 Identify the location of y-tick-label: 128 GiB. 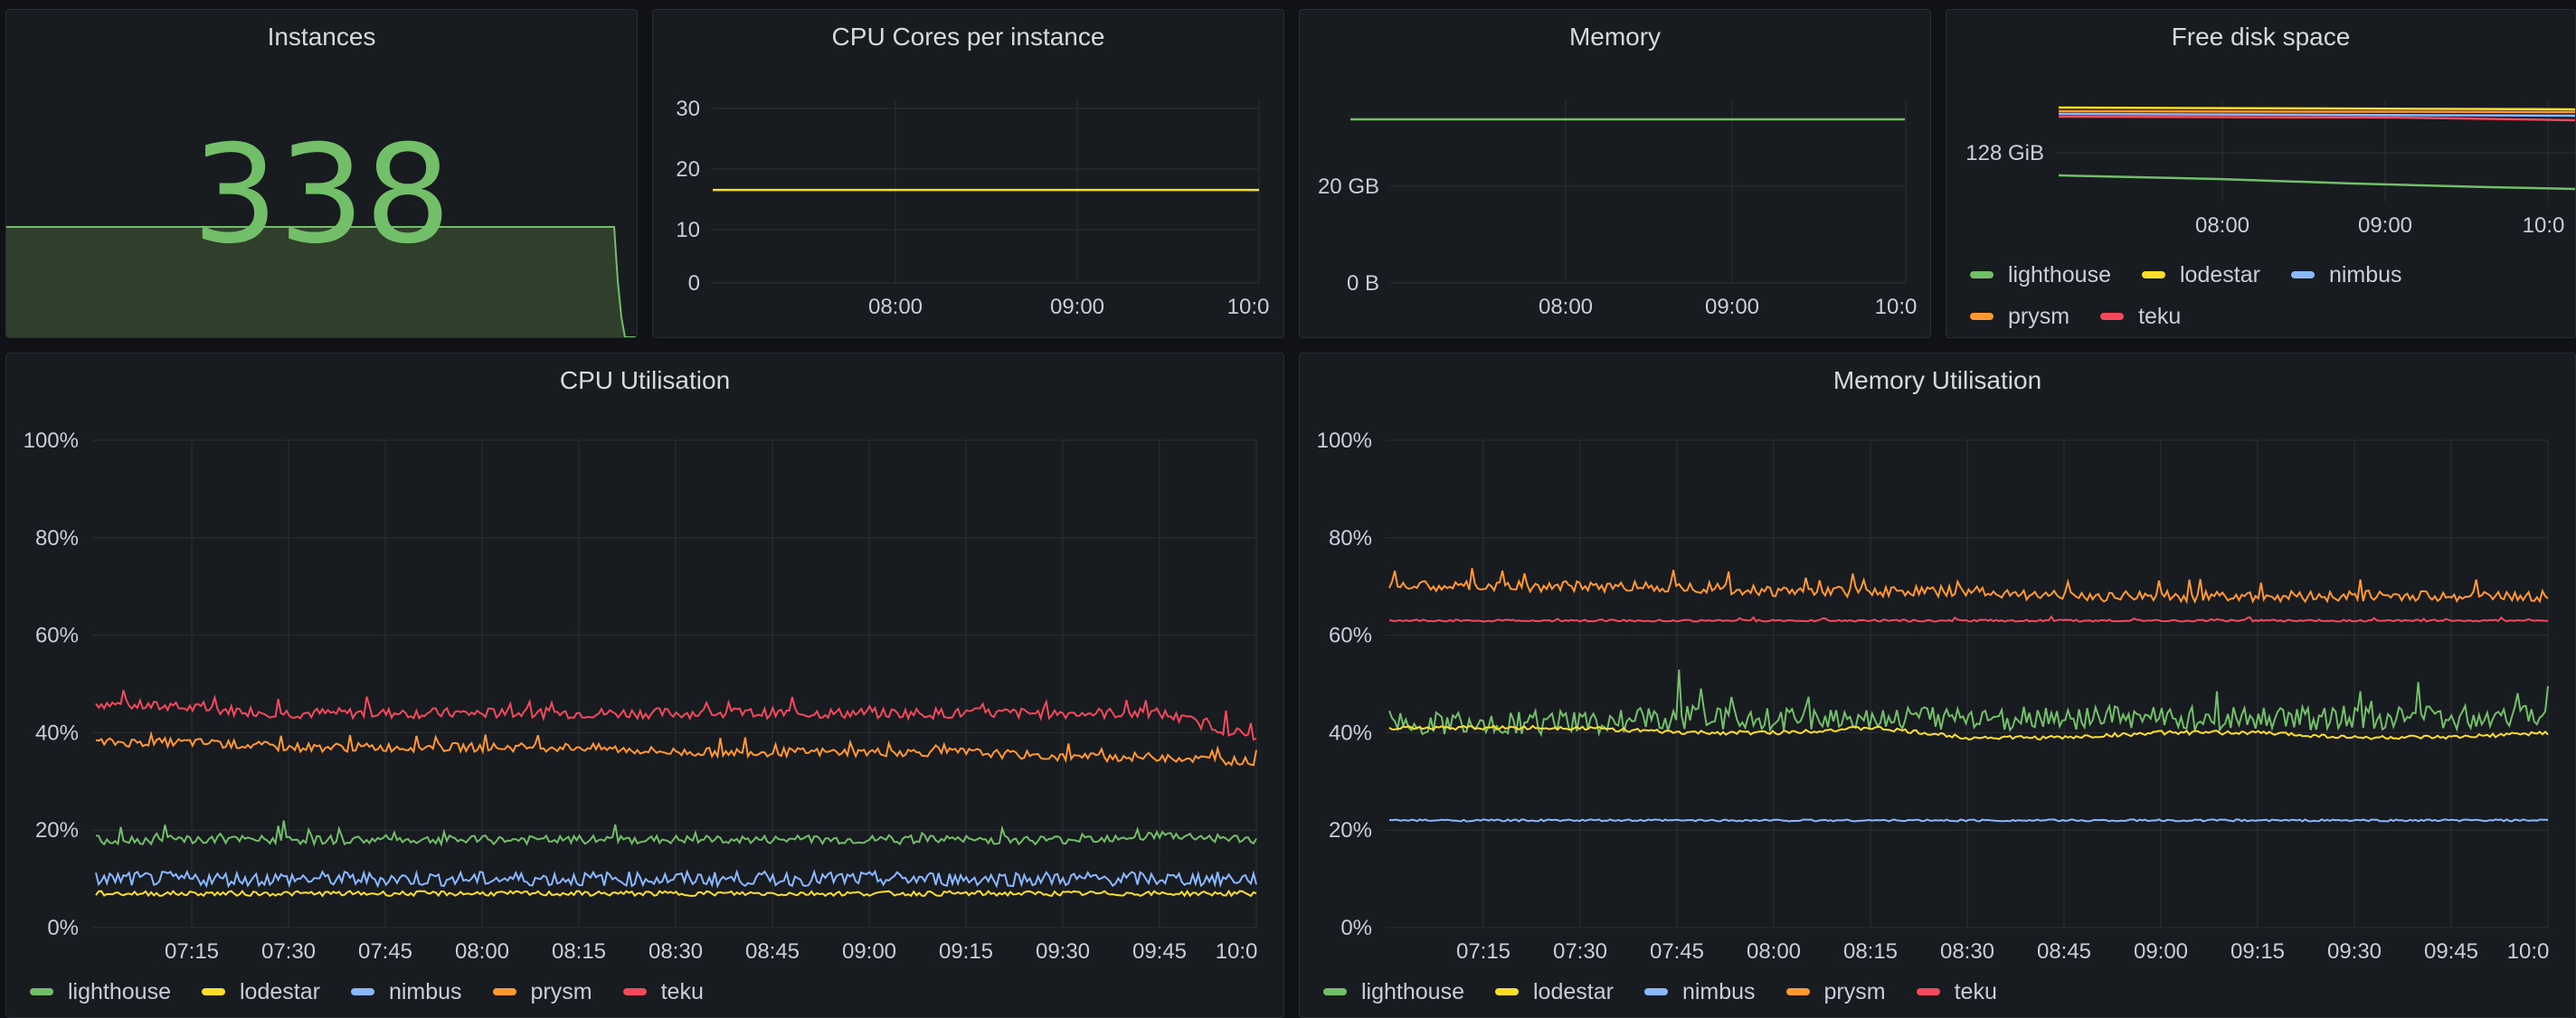
(2004, 153).